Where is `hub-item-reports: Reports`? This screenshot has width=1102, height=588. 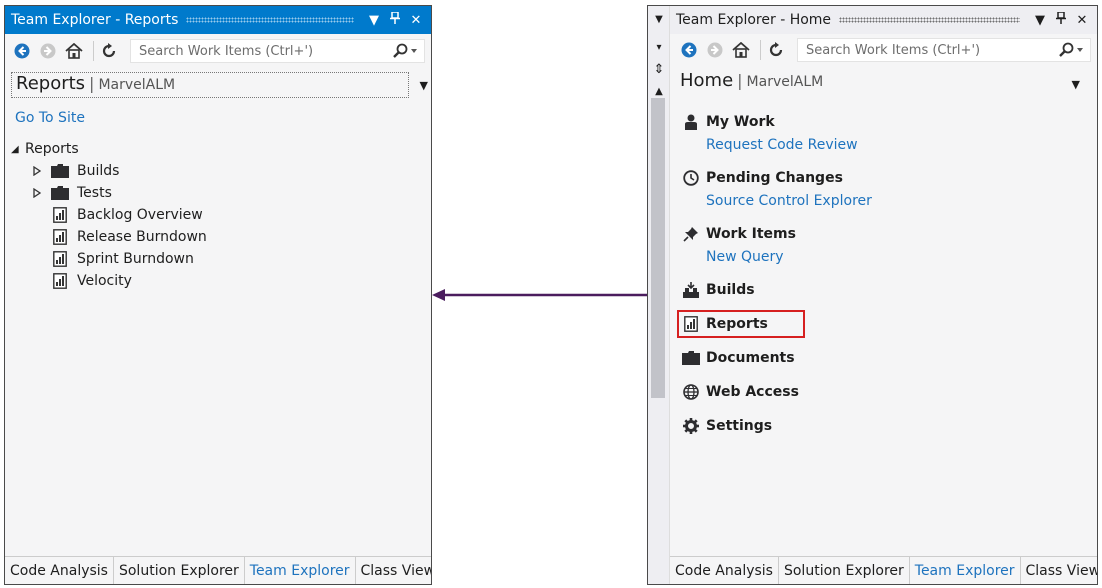 hub-item-reports: Reports is located at coordinates (741, 324).